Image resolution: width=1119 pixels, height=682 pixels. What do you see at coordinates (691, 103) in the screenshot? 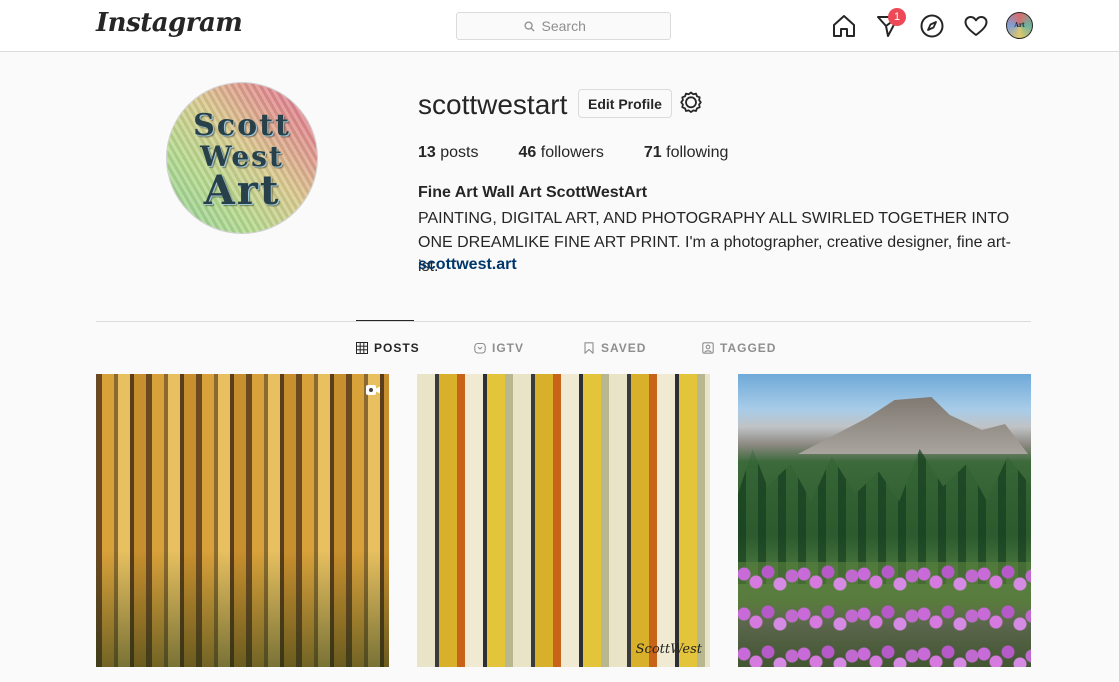
I see `settings-gear-icon` at bounding box center [691, 103].